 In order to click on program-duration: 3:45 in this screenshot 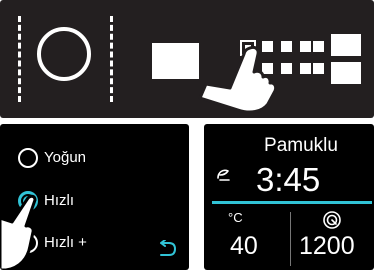, I will do `click(288, 179)`.